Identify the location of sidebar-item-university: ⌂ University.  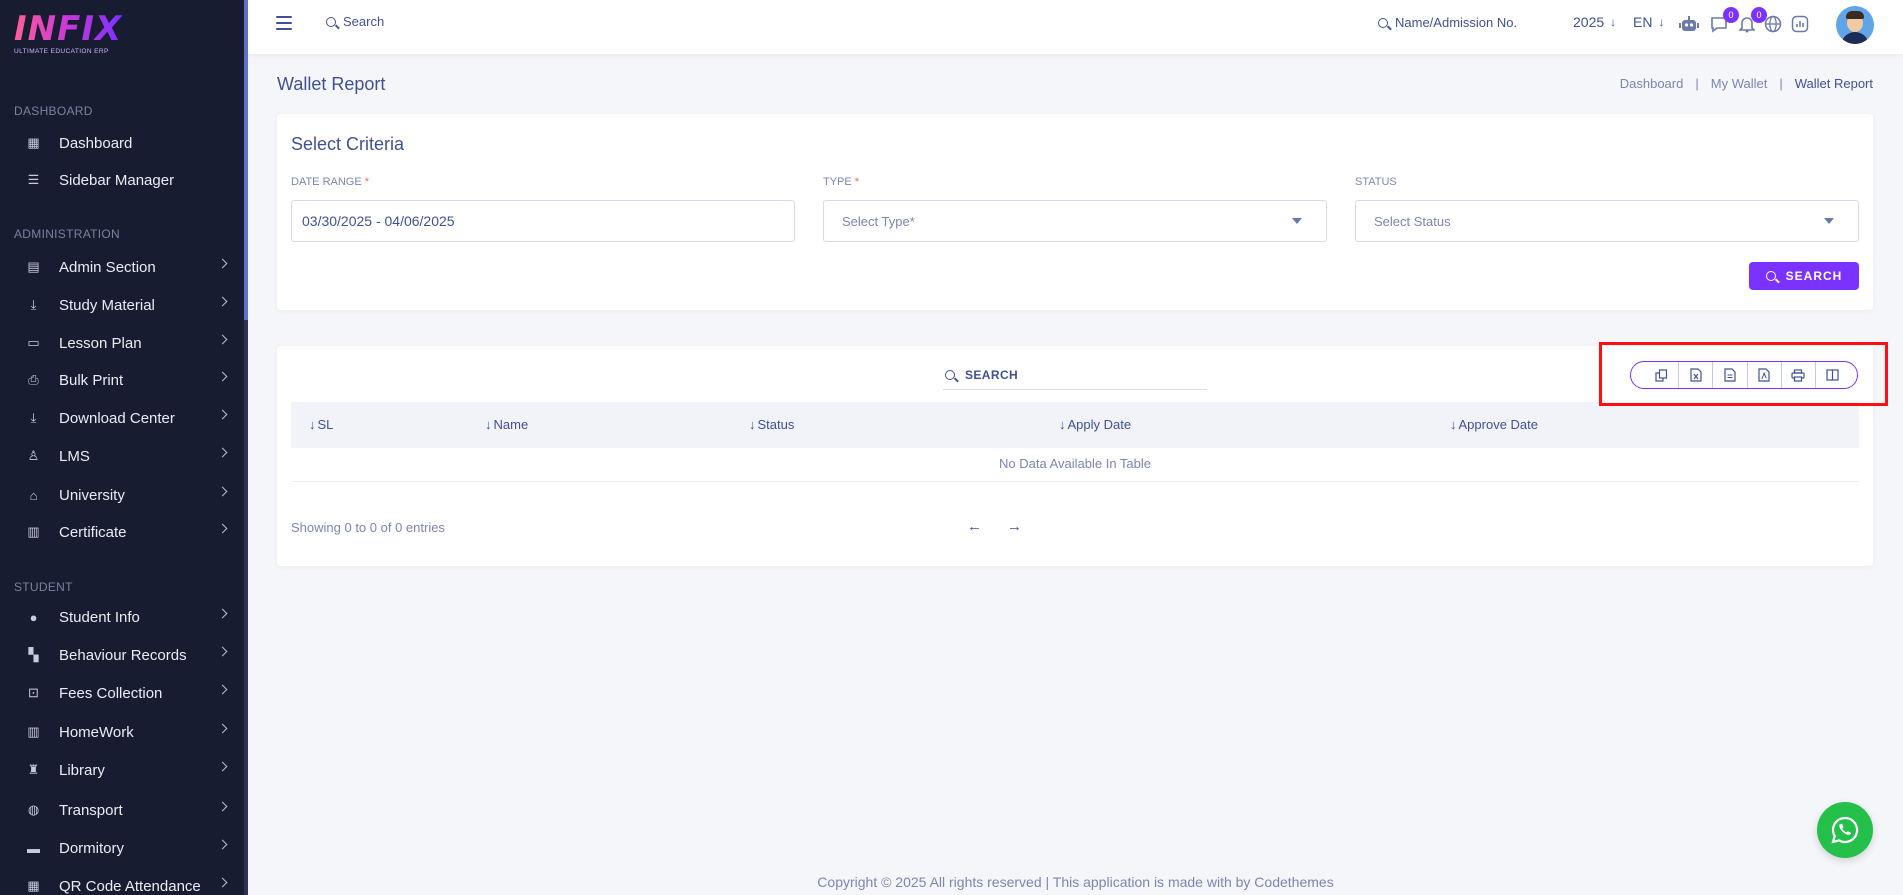
(120, 495).